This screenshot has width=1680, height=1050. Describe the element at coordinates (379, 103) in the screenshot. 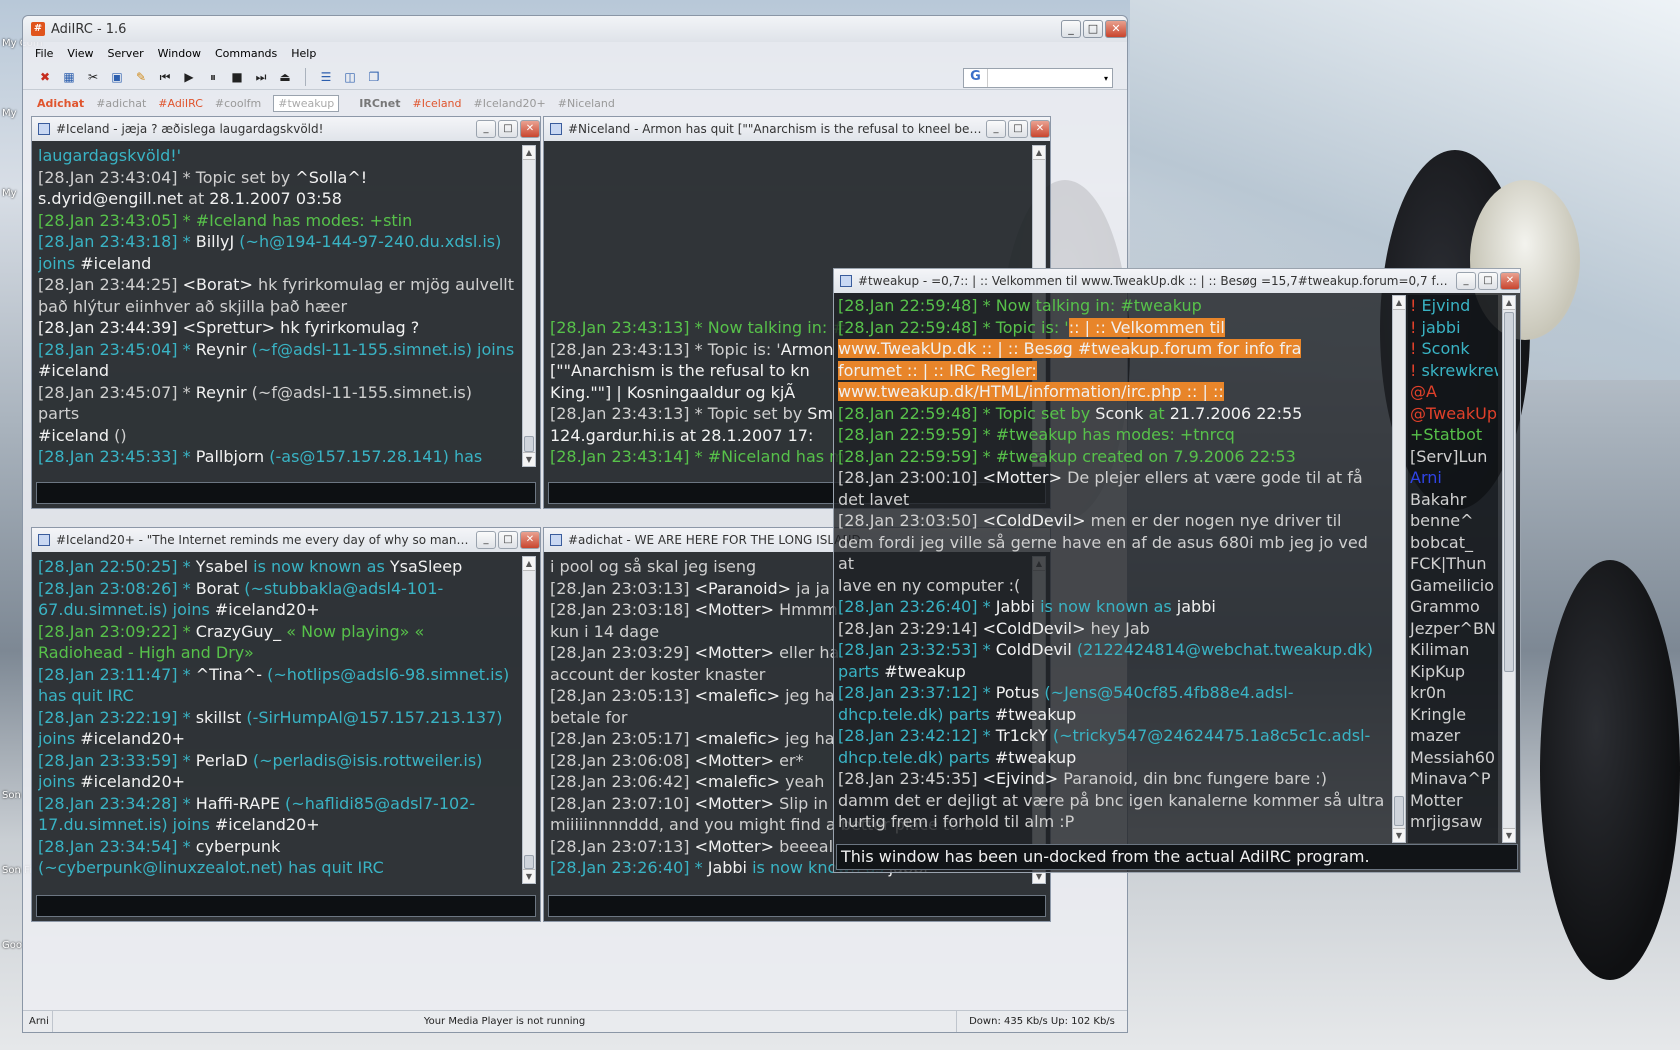

I see `switchbar-server-ircnet: IRCnet` at that location.